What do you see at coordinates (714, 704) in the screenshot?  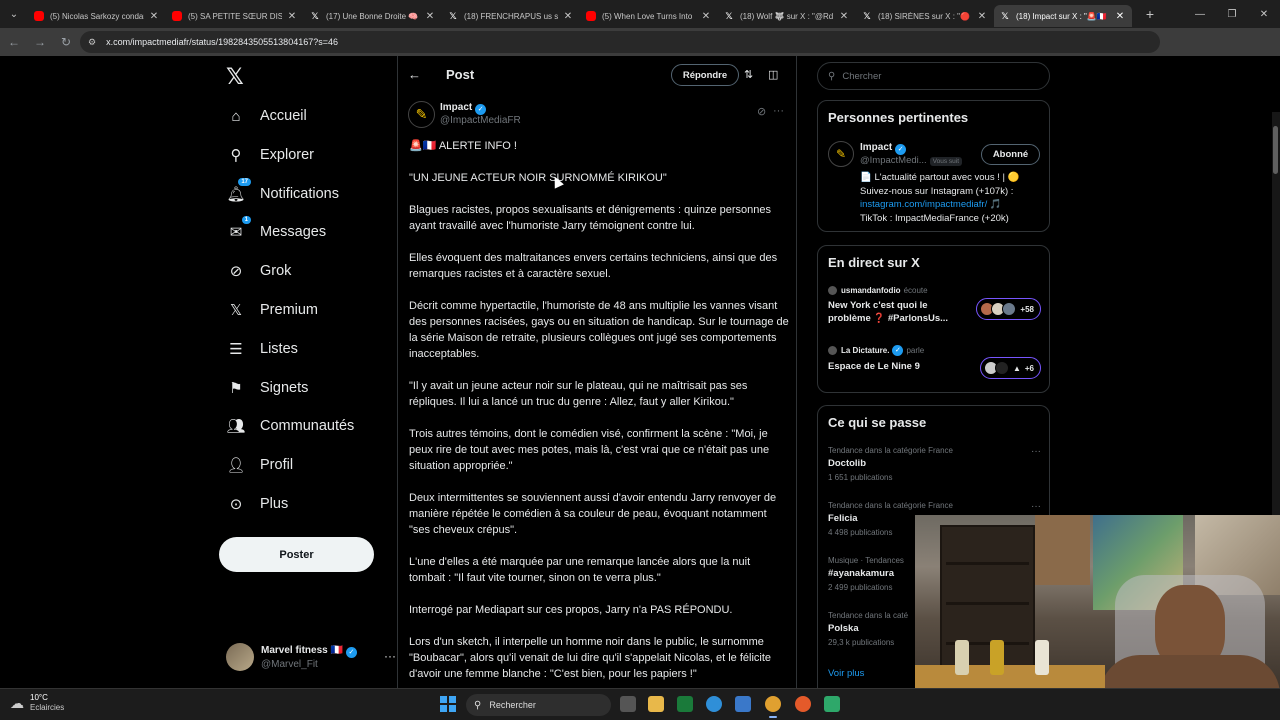 I see `edge-icon` at bounding box center [714, 704].